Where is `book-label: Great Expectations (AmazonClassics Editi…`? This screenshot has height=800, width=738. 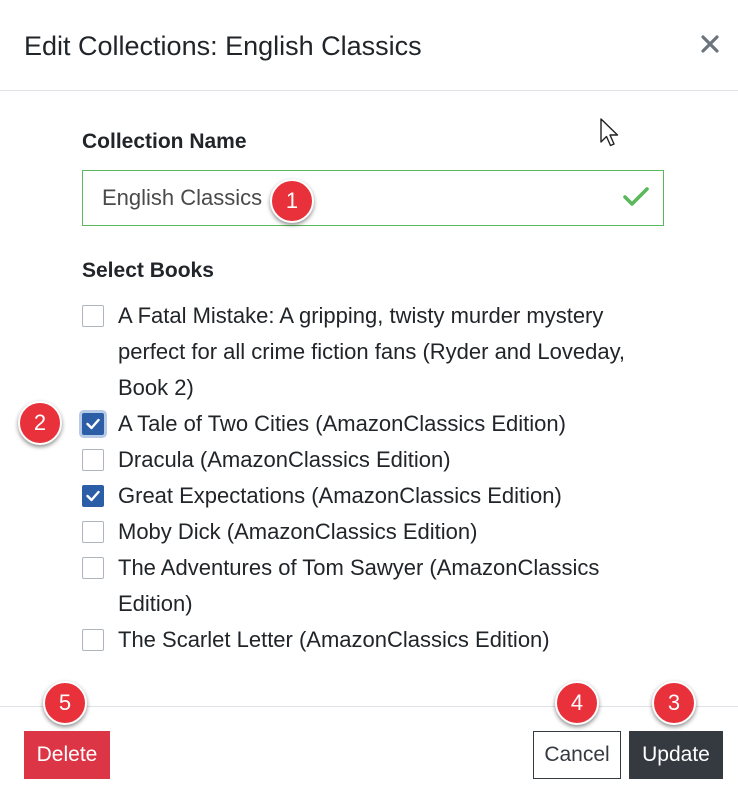 book-label: Great Expectations (AmazonClassics Editi… is located at coordinates (340, 495).